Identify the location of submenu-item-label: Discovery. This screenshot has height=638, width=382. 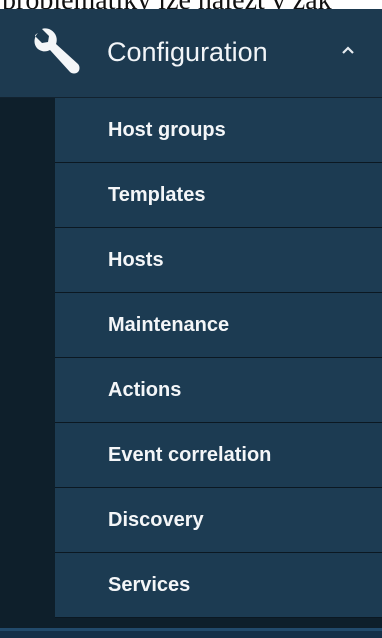
(156, 519).